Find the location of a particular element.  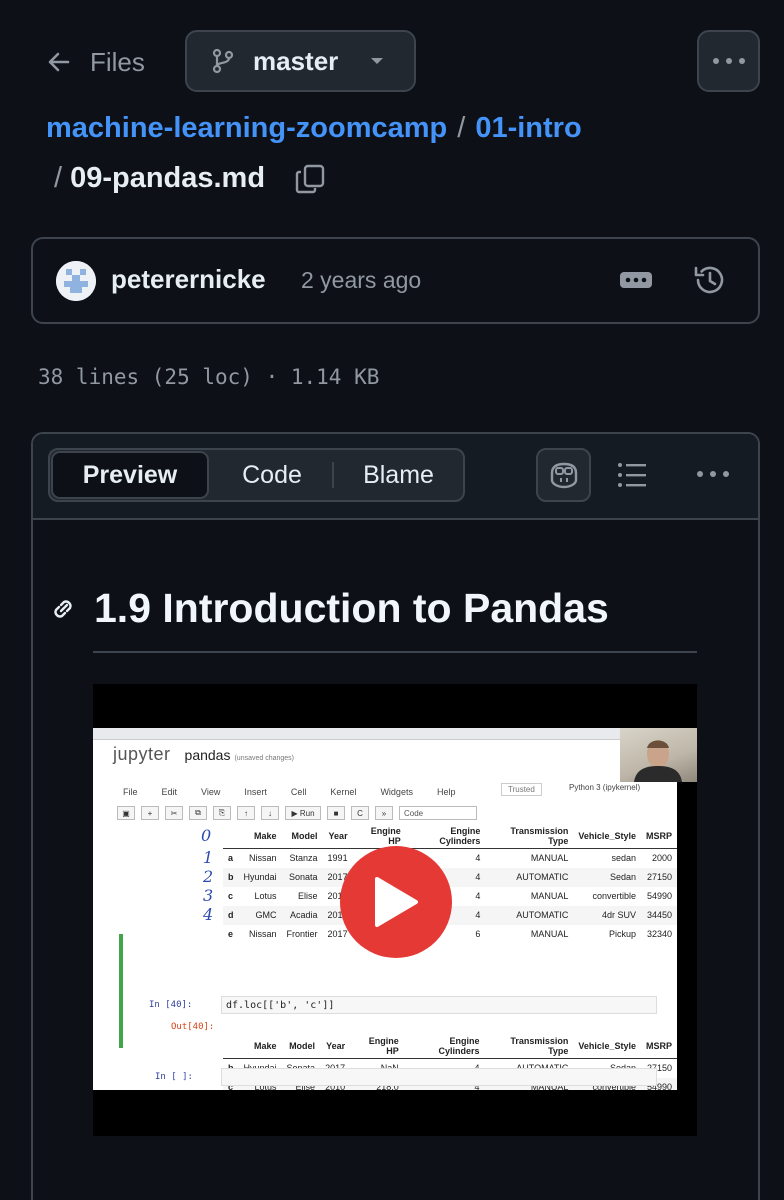

table-header-cell: Engine HP is located at coordinates (379, 836).